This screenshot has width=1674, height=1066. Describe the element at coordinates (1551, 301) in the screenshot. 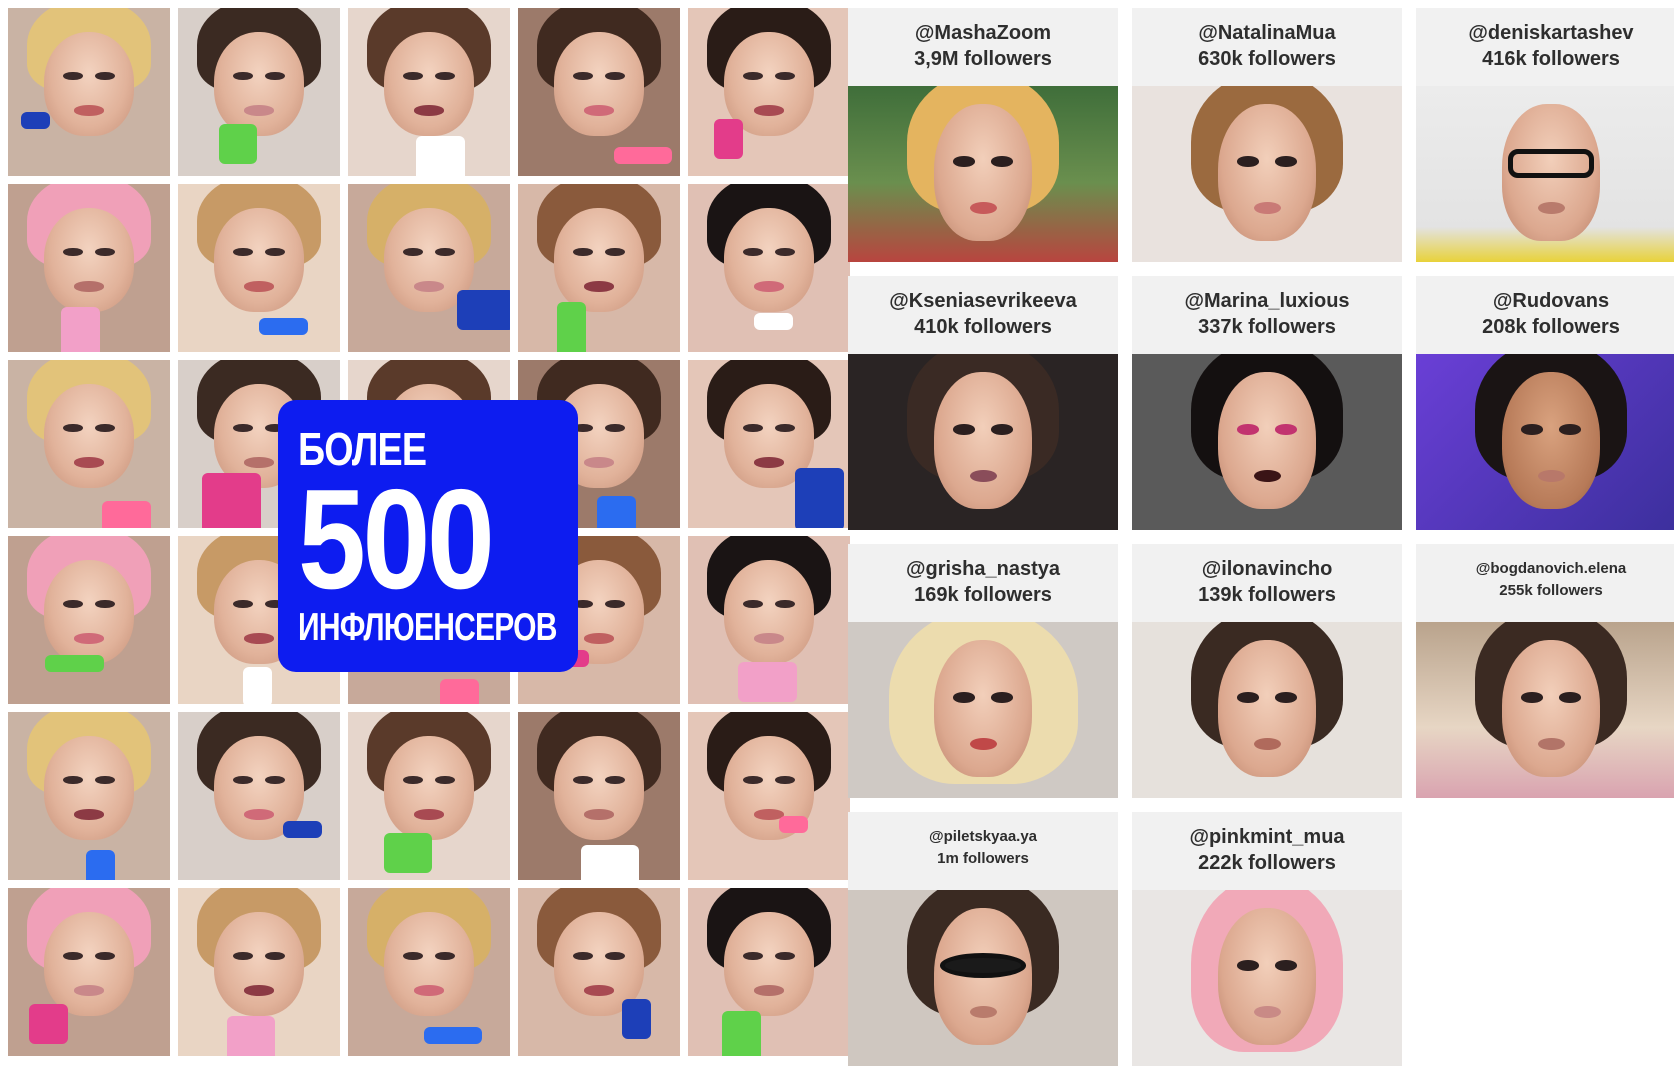

I see `influencer-handle: @Rudovans` at that location.